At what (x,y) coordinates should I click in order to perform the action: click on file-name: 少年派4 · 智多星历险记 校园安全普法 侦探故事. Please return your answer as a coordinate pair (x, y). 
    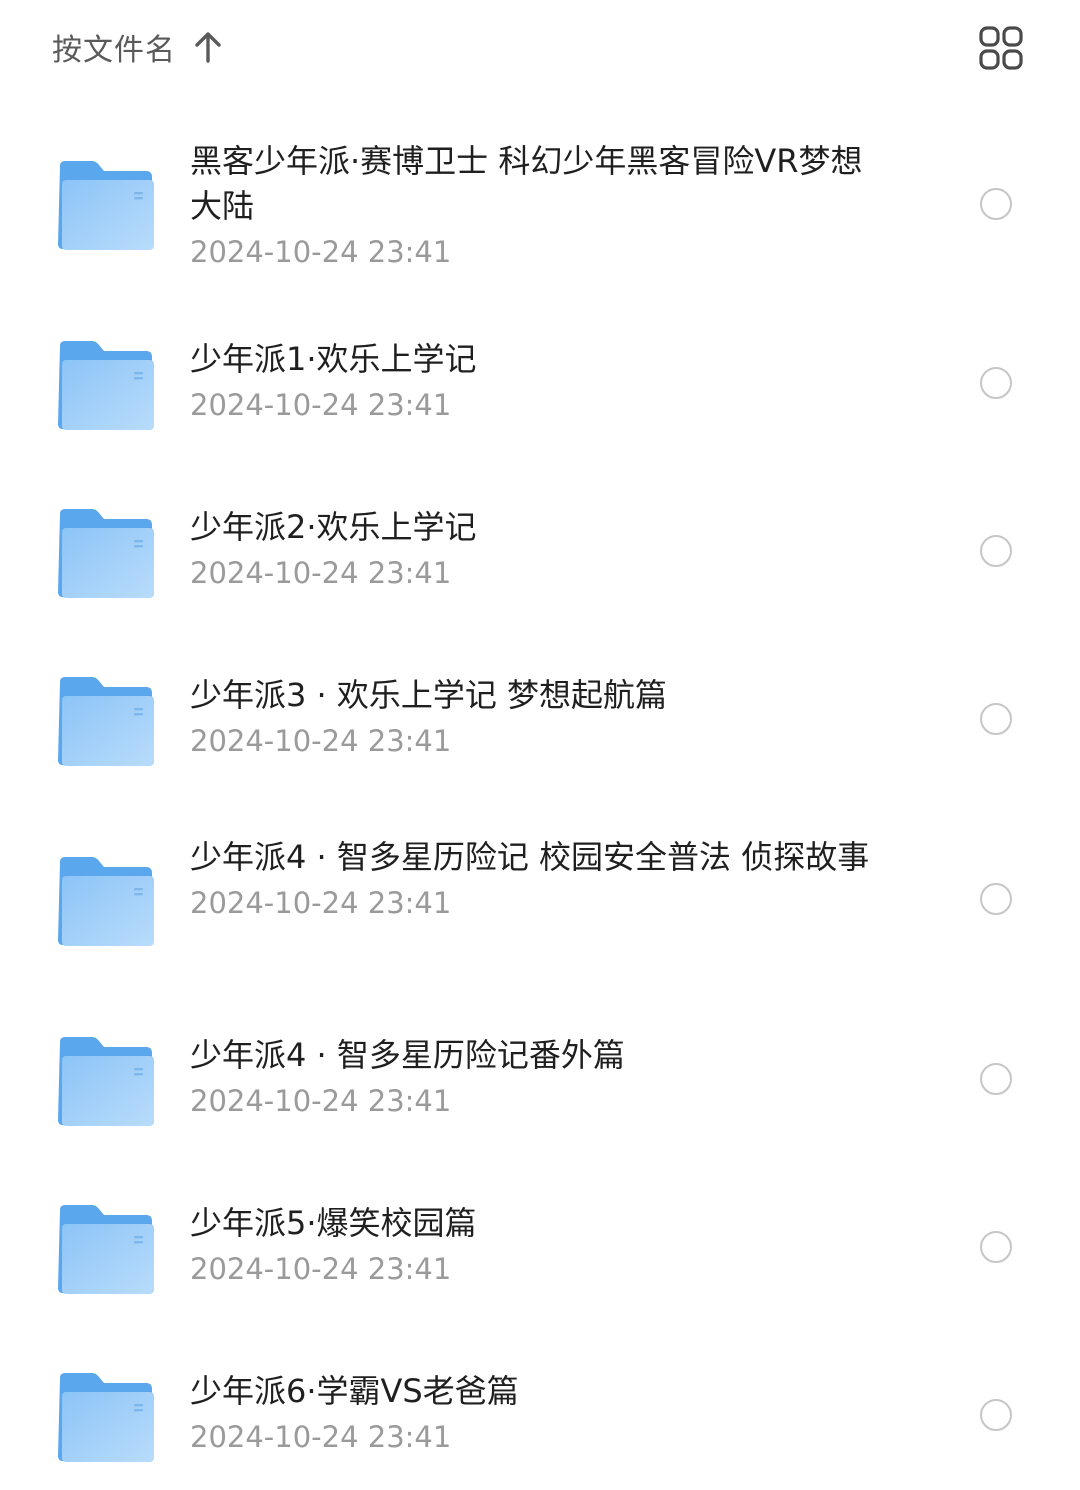
    Looking at the image, I should click on (530, 857).